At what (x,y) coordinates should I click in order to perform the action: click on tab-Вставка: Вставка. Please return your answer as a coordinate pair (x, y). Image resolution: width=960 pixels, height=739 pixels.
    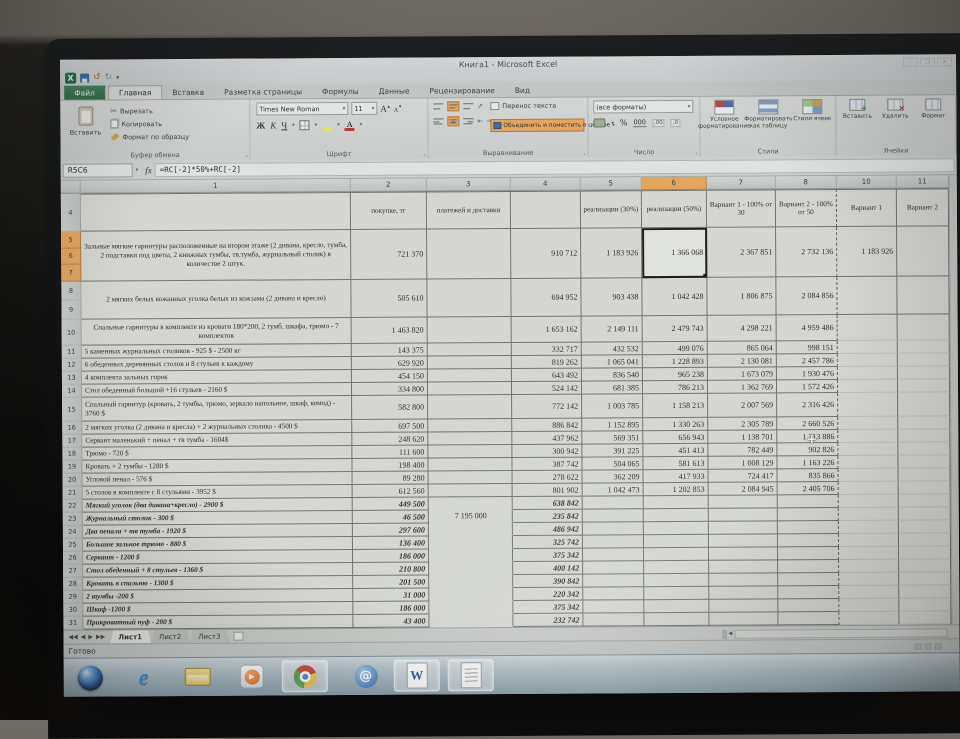
    Looking at the image, I should click on (188, 92).